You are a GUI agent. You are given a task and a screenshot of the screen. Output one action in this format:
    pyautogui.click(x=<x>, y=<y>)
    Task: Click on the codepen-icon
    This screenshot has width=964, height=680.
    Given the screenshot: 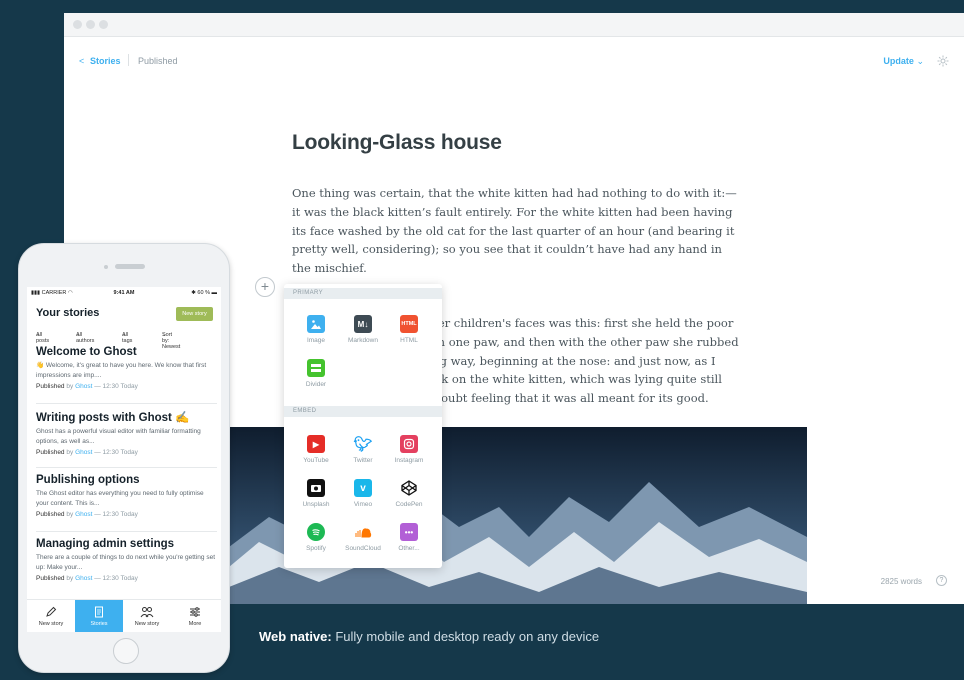 What is the action you would take?
    pyautogui.click(x=409, y=488)
    